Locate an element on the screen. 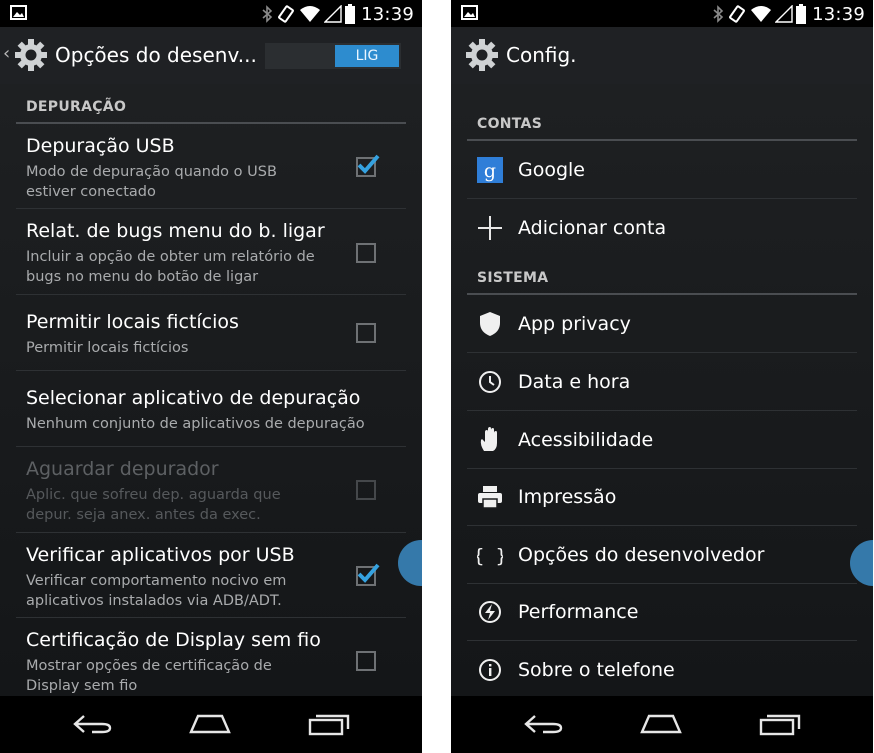 This screenshot has height=753, width=874. plus-icon is located at coordinates (490, 228).